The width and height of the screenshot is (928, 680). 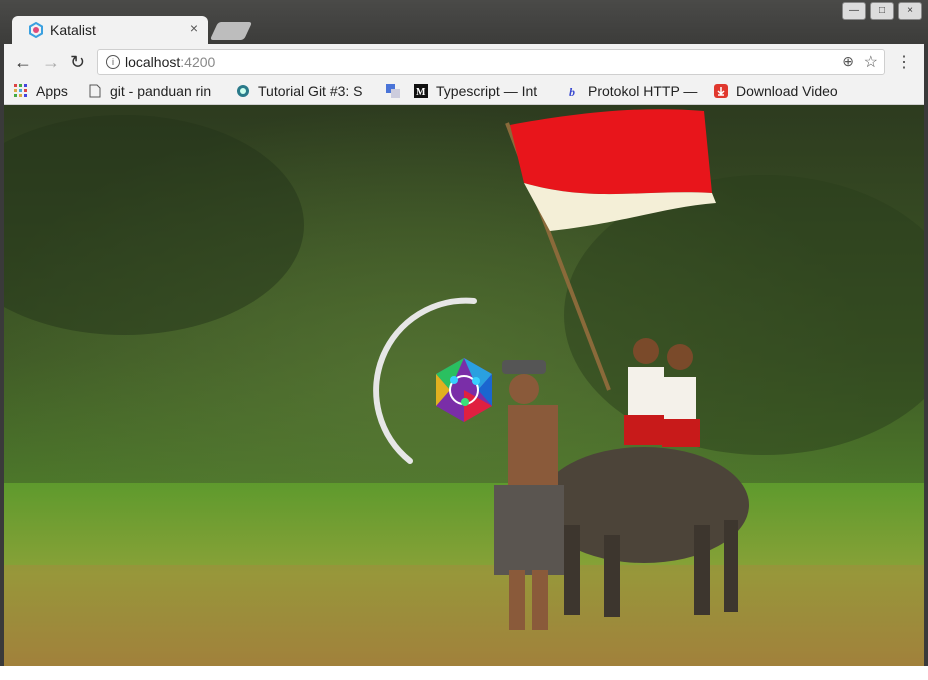 What do you see at coordinates (153, 62) in the screenshot?
I see `url-host: localhost` at bounding box center [153, 62].